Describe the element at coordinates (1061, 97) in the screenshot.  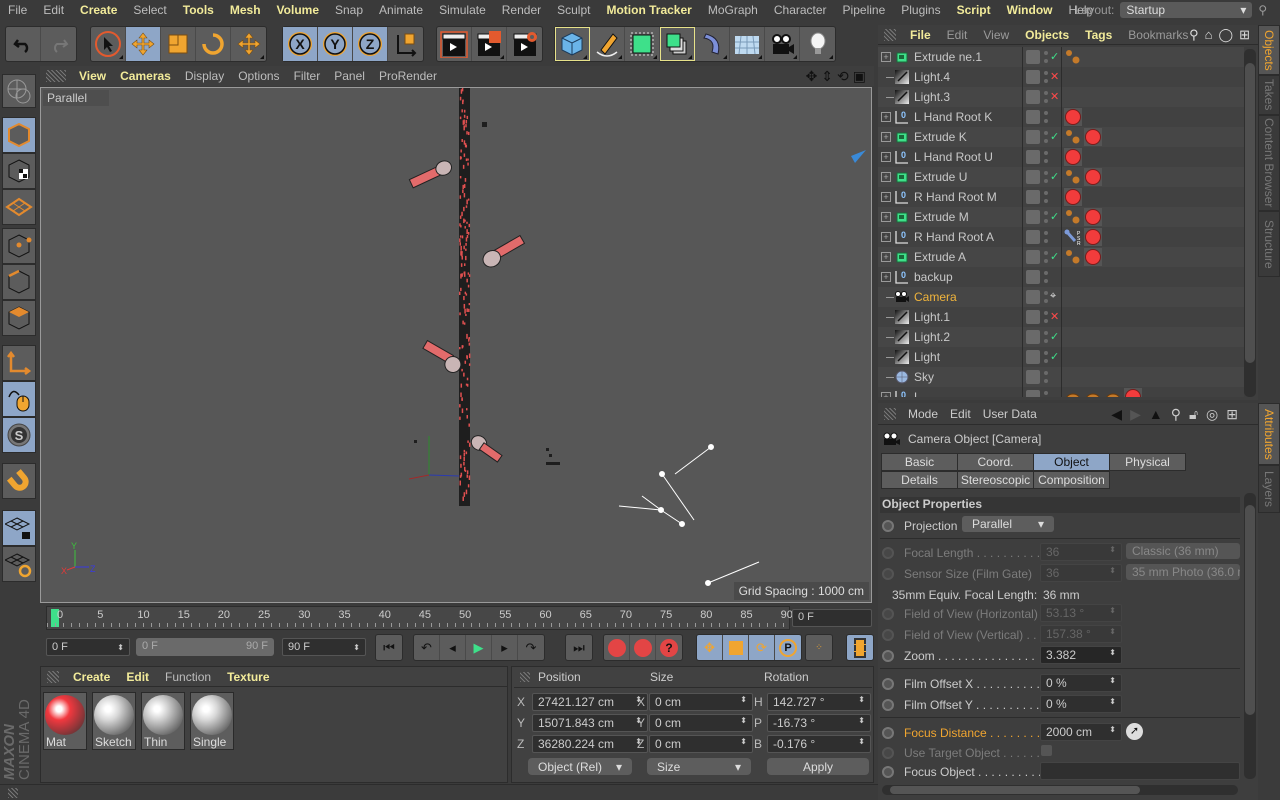
I see `object-row: Light.3 ✕` at that location.